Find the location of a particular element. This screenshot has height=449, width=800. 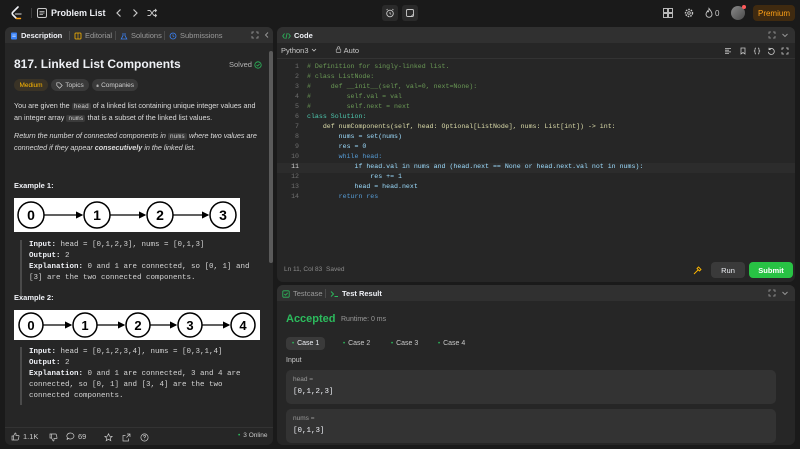

code-text: # class ListNode: is located at coordinates (341, 76).